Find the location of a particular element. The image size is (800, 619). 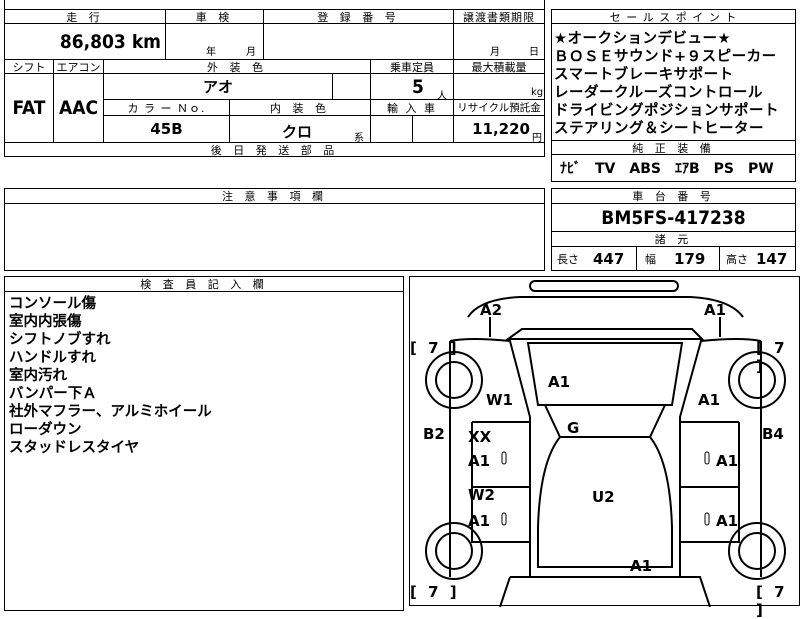

standard-equipment-value: ﾅﾋﾞ TV ABS ｴｱB PS PW is located at coordinates (667, 169).